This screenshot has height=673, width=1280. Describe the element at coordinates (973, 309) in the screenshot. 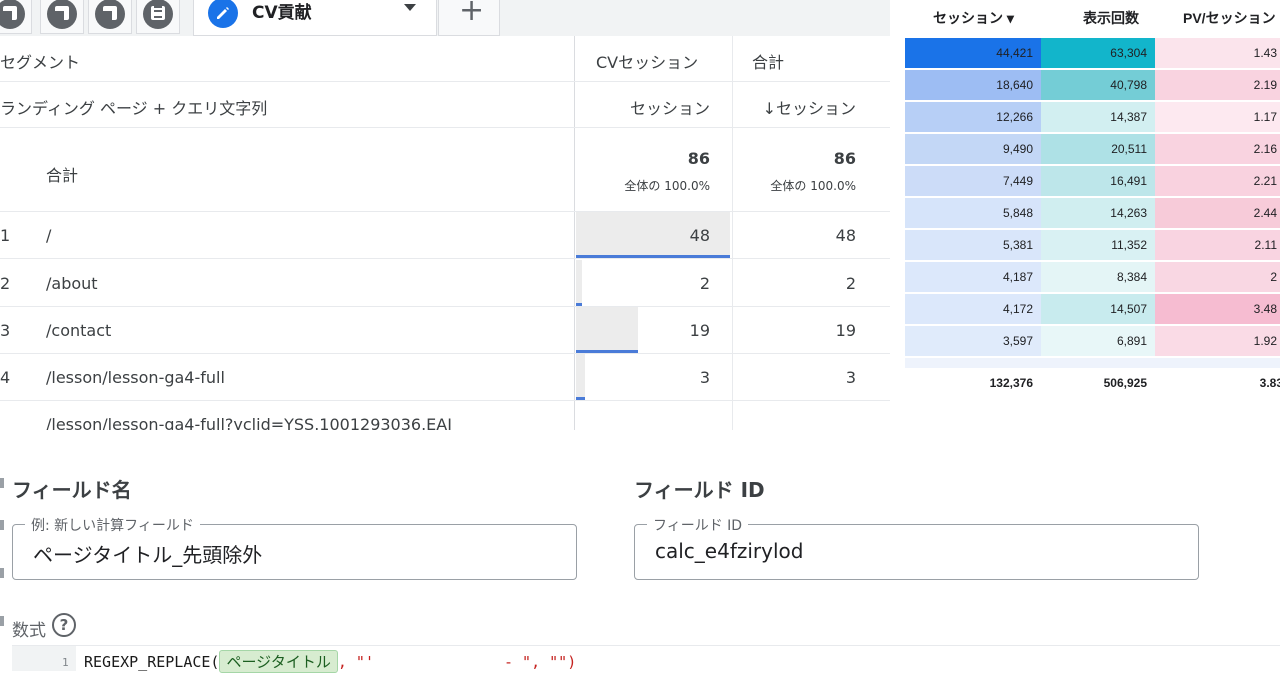

I see `table-cell: 4,172` at that location.